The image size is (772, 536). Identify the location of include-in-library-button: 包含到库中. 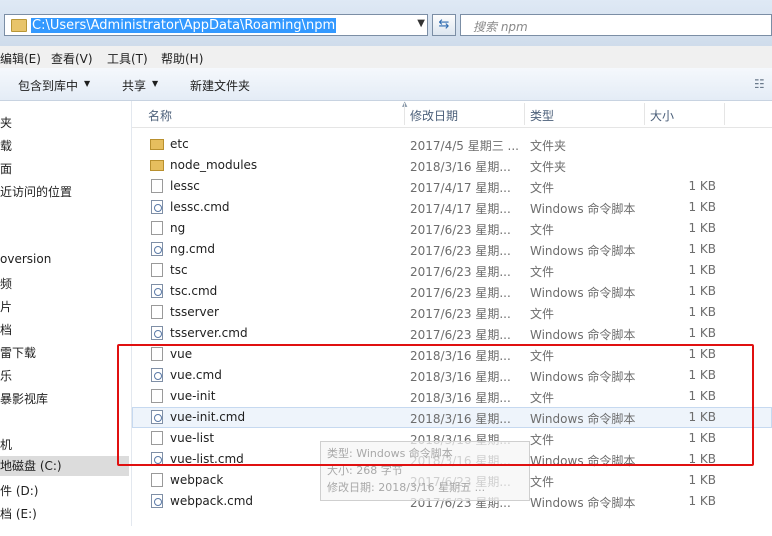
(48, 85).